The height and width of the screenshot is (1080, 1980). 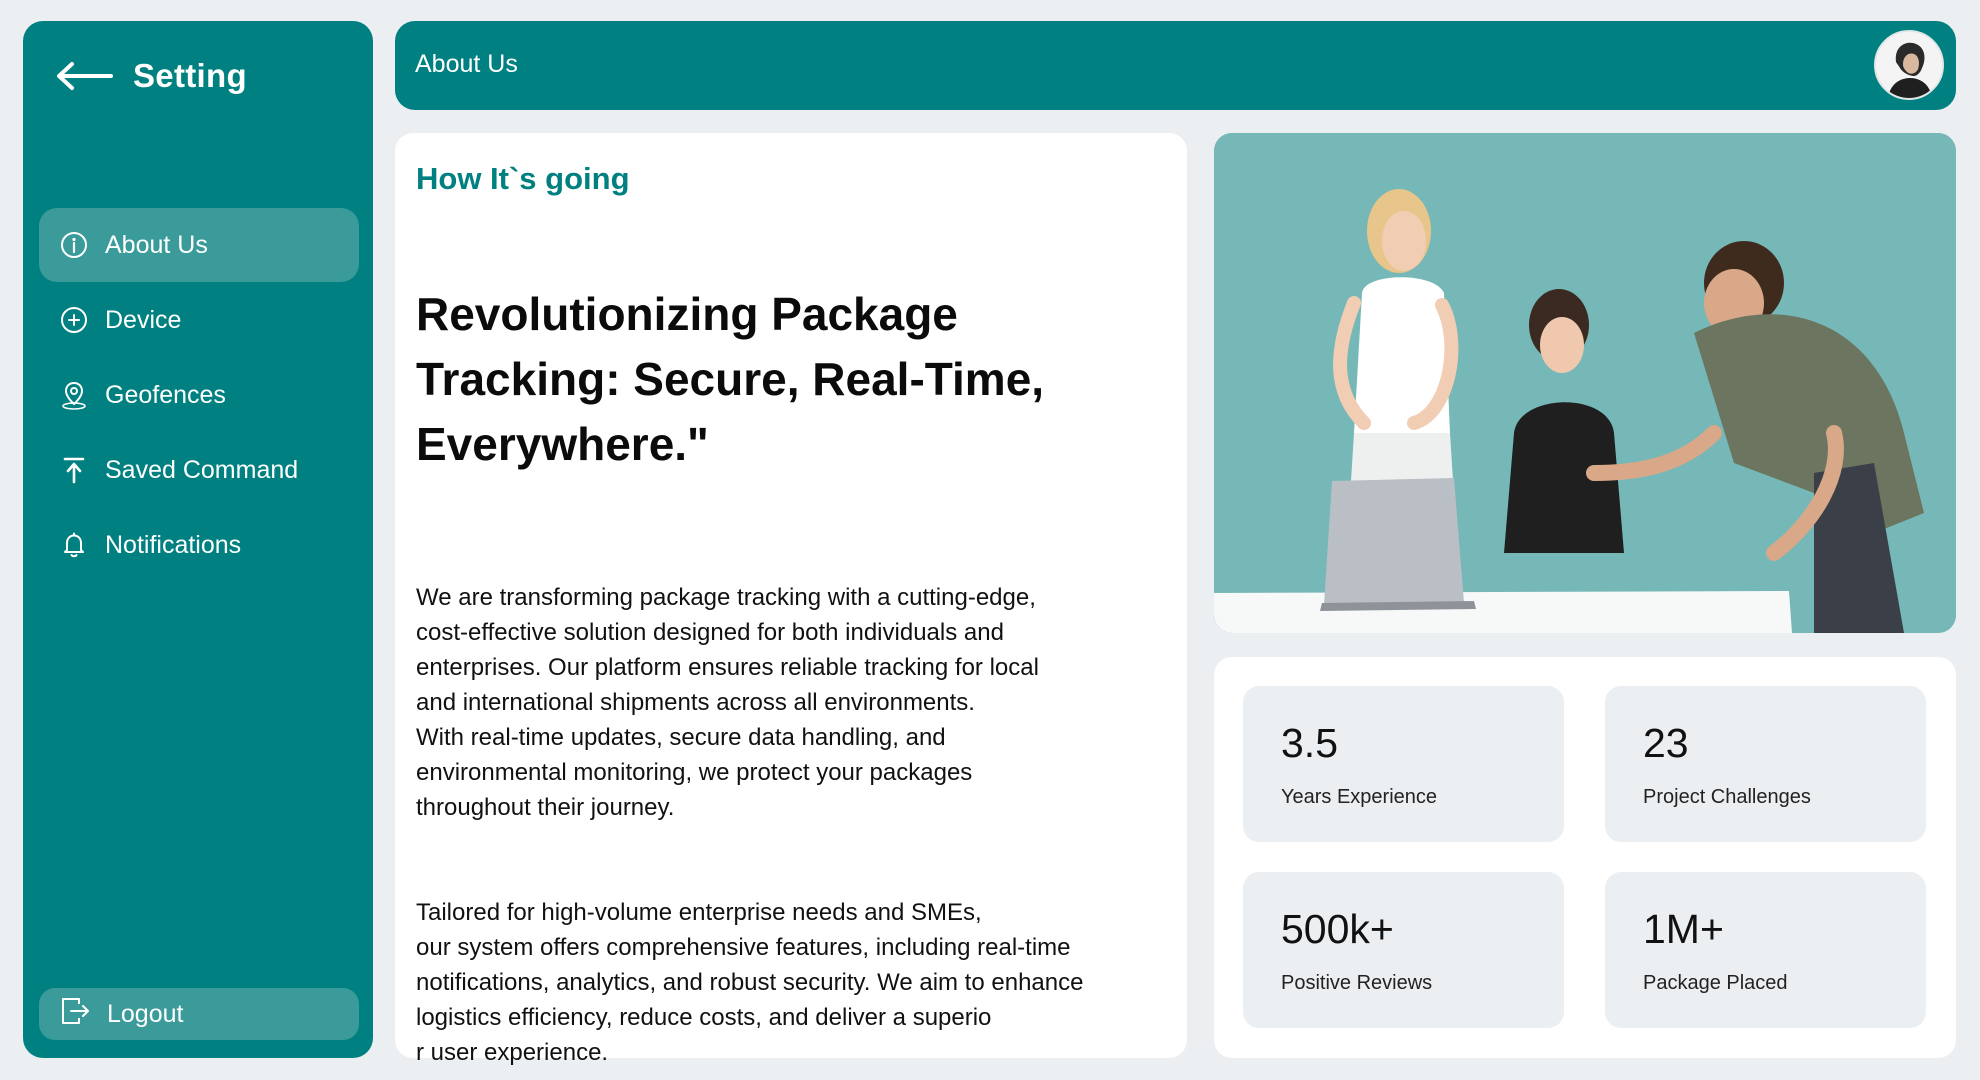 I want to click on sidebar-title: Setting, so click(x=190, y=75).